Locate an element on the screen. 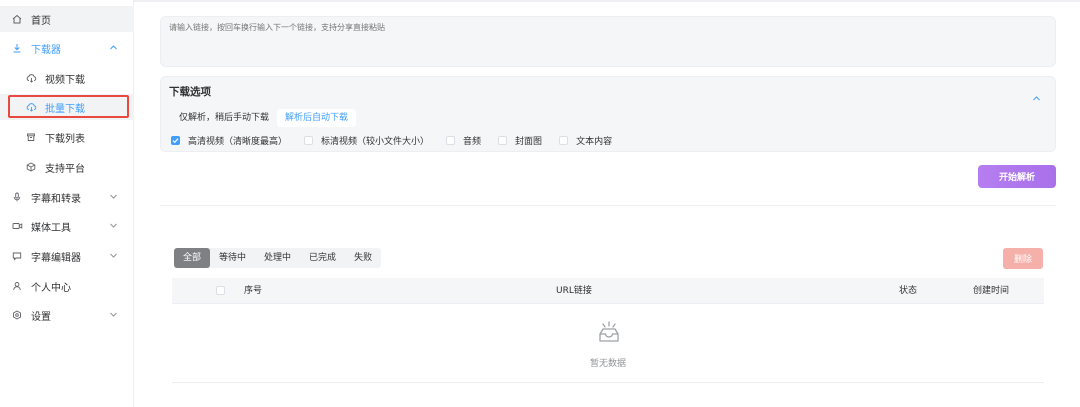 The width and height of the screenshot is (1080, 407). status-filter-tabs: 全部 等待中 处理中 已完成 失败 is located at coordinates (278, 258).